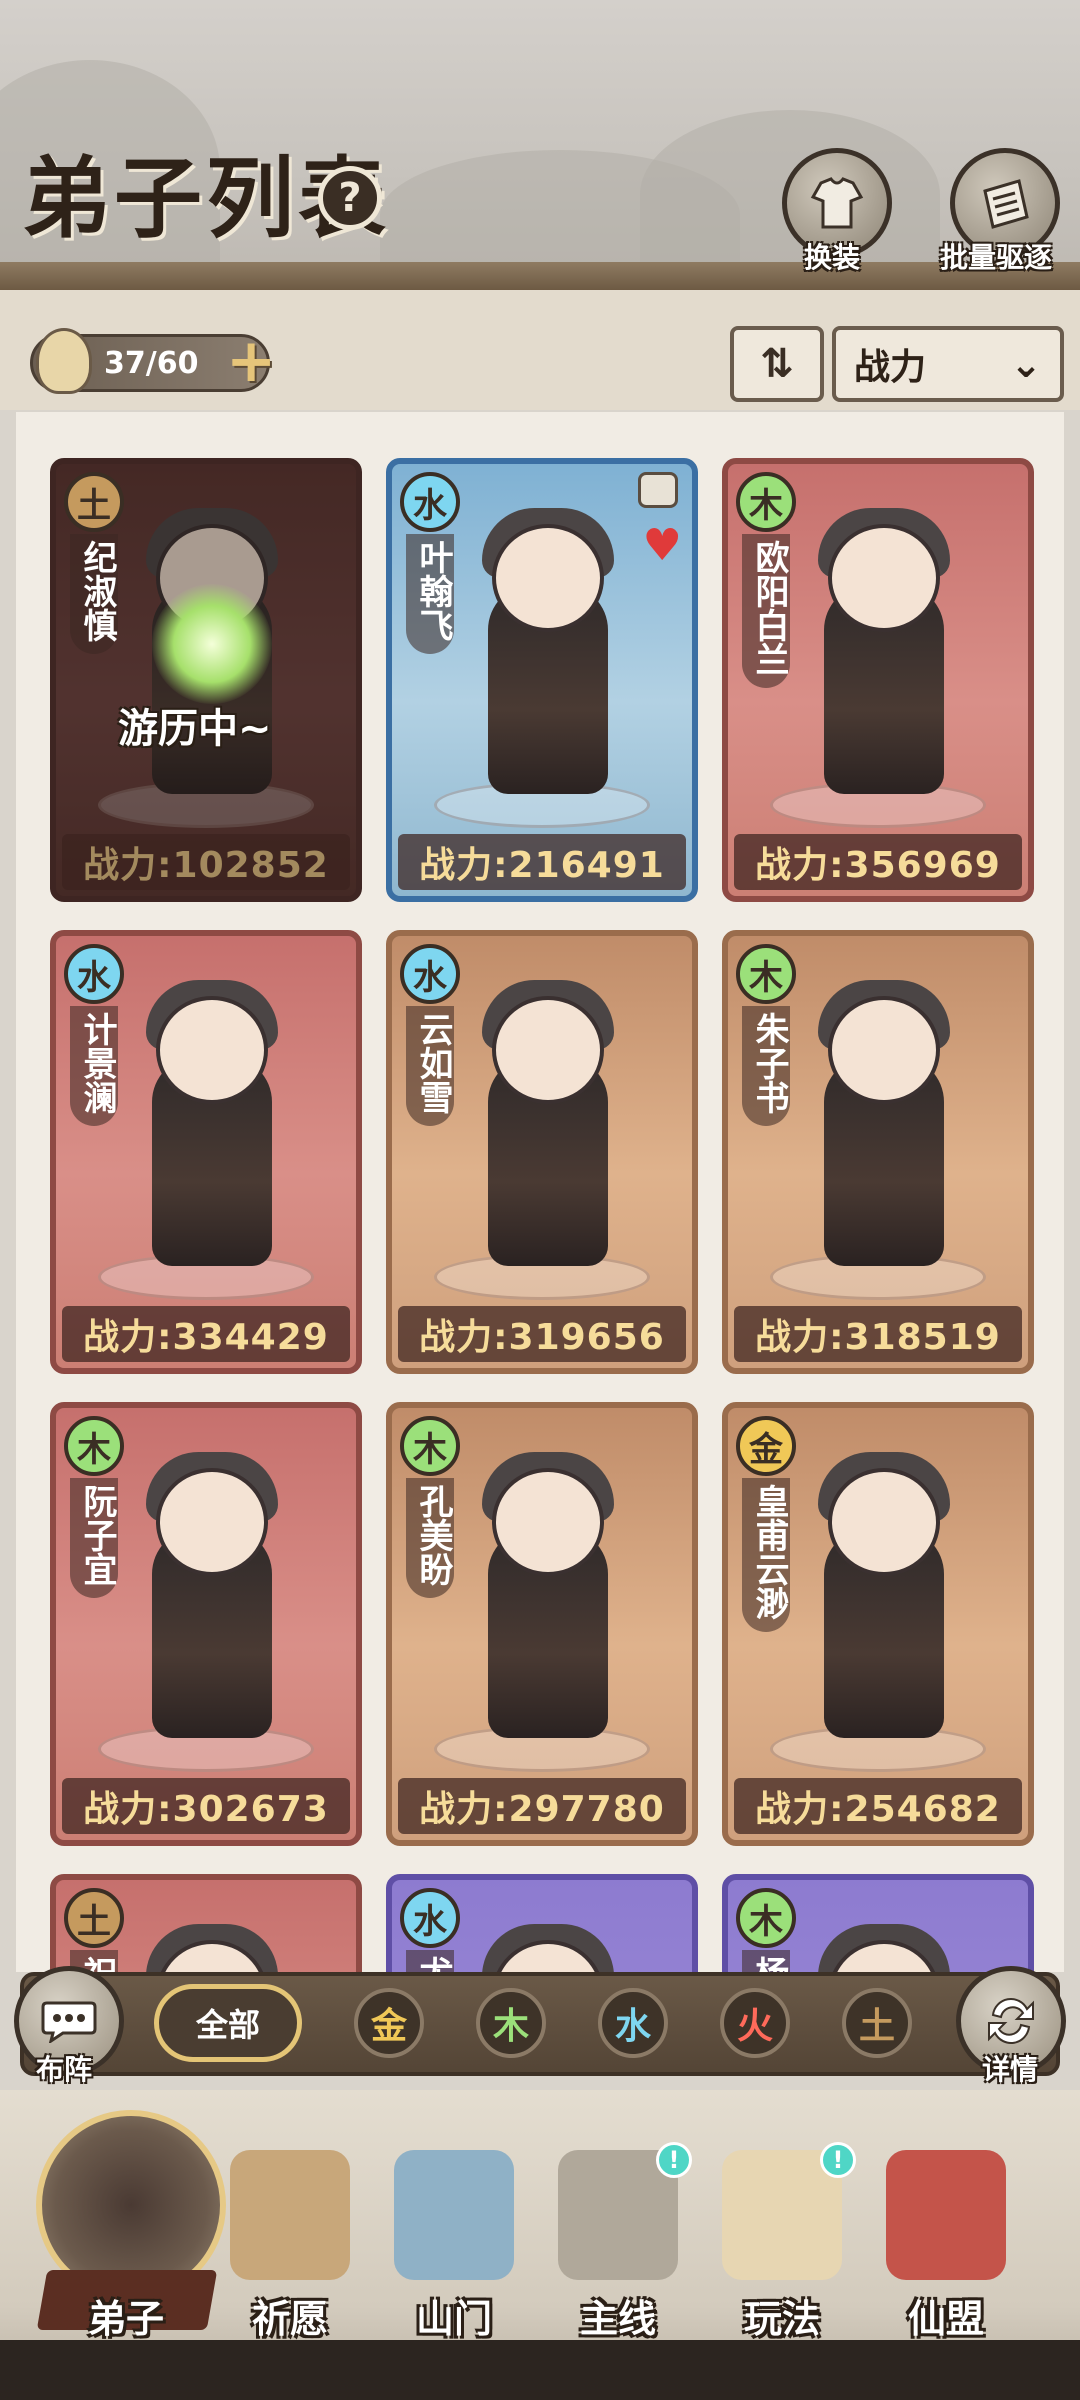 The height and width of the screenshot is (2400, 1080). Describe the element at coordinates (151, 363) in the screenshot. I see `disciple-count: 37/60` at that location.